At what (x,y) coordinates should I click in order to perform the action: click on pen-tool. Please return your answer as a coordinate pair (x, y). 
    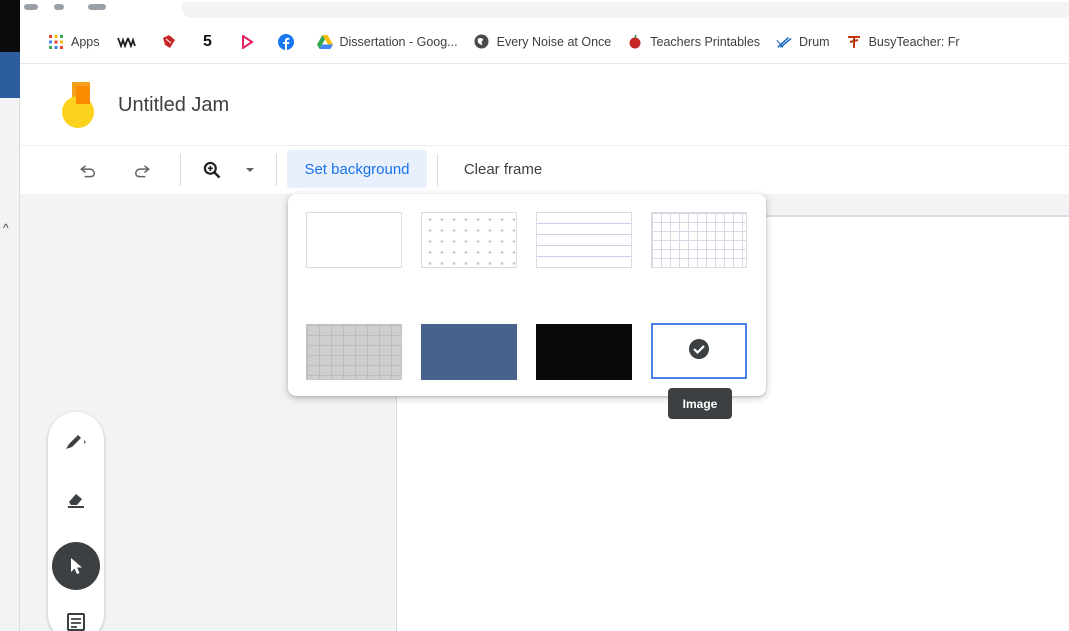
    Looking at the image, I should click on (76, 444).